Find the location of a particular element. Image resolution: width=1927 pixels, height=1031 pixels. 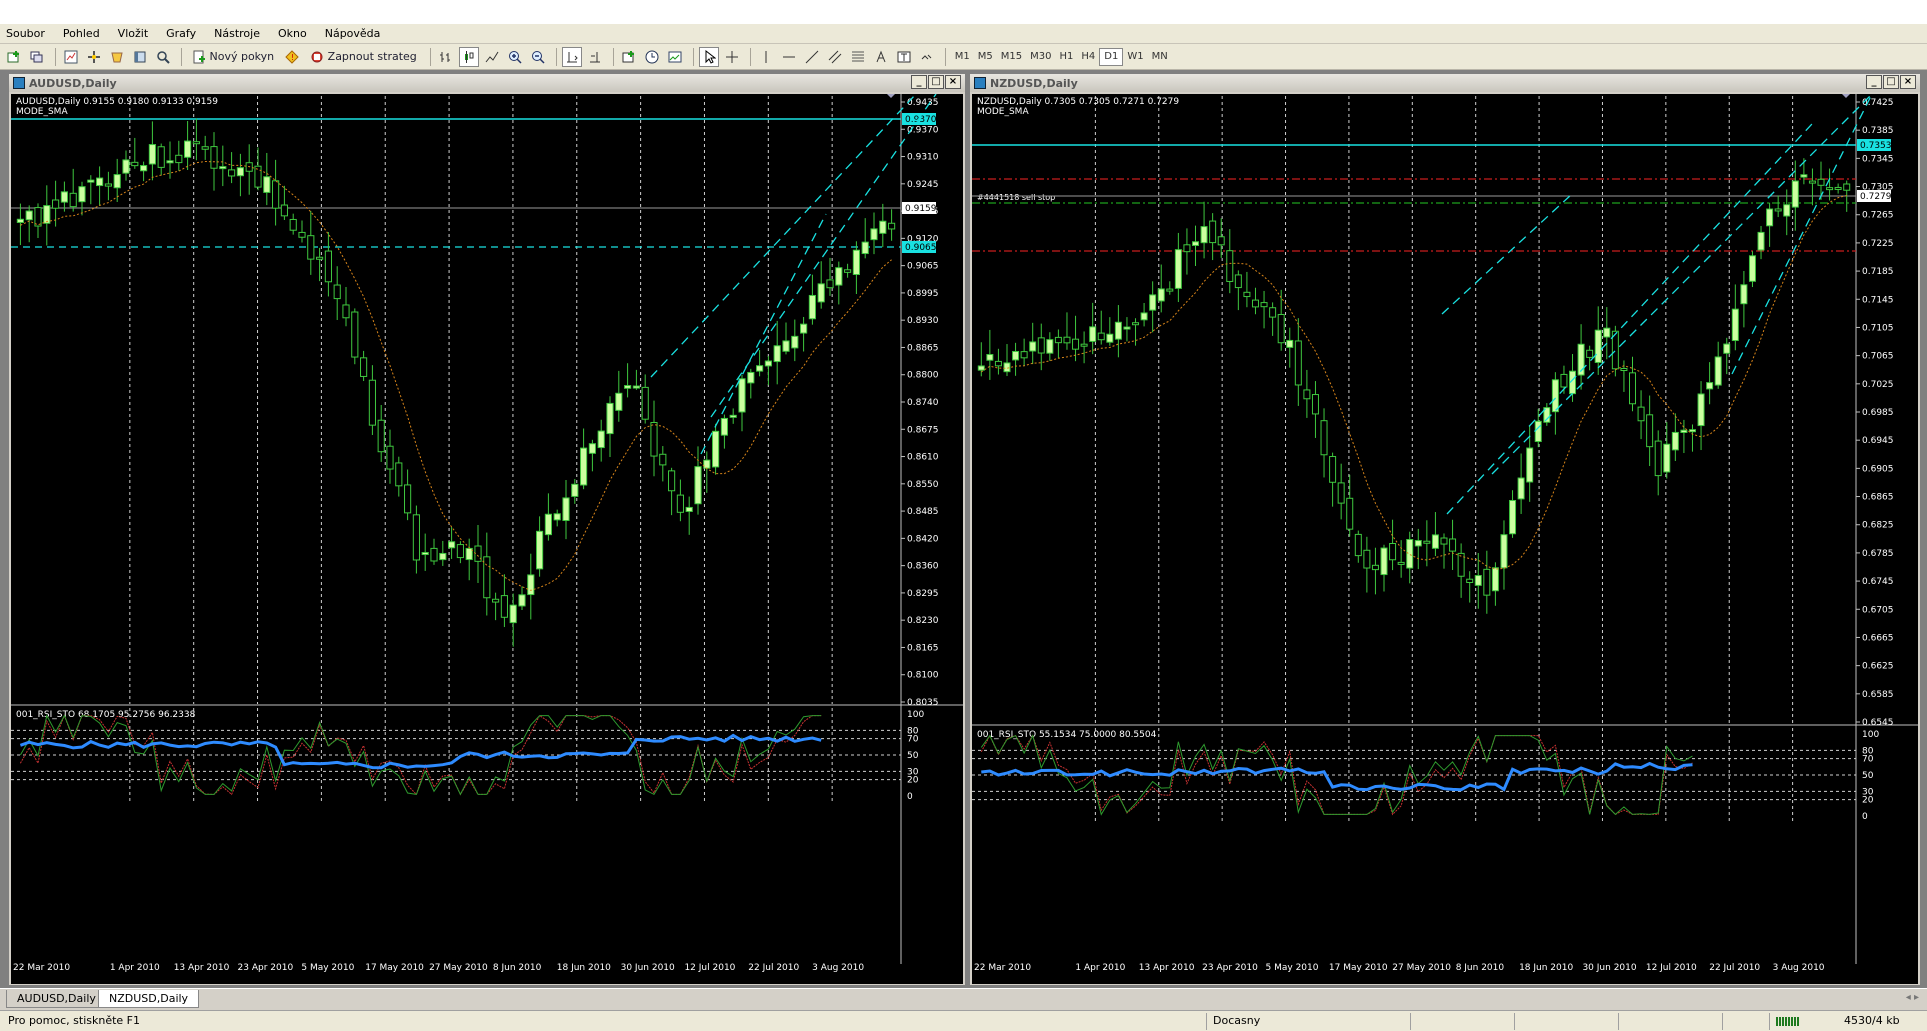

strategy-toggle-button: Zapnout strateg is located at coordinates (363, 57).